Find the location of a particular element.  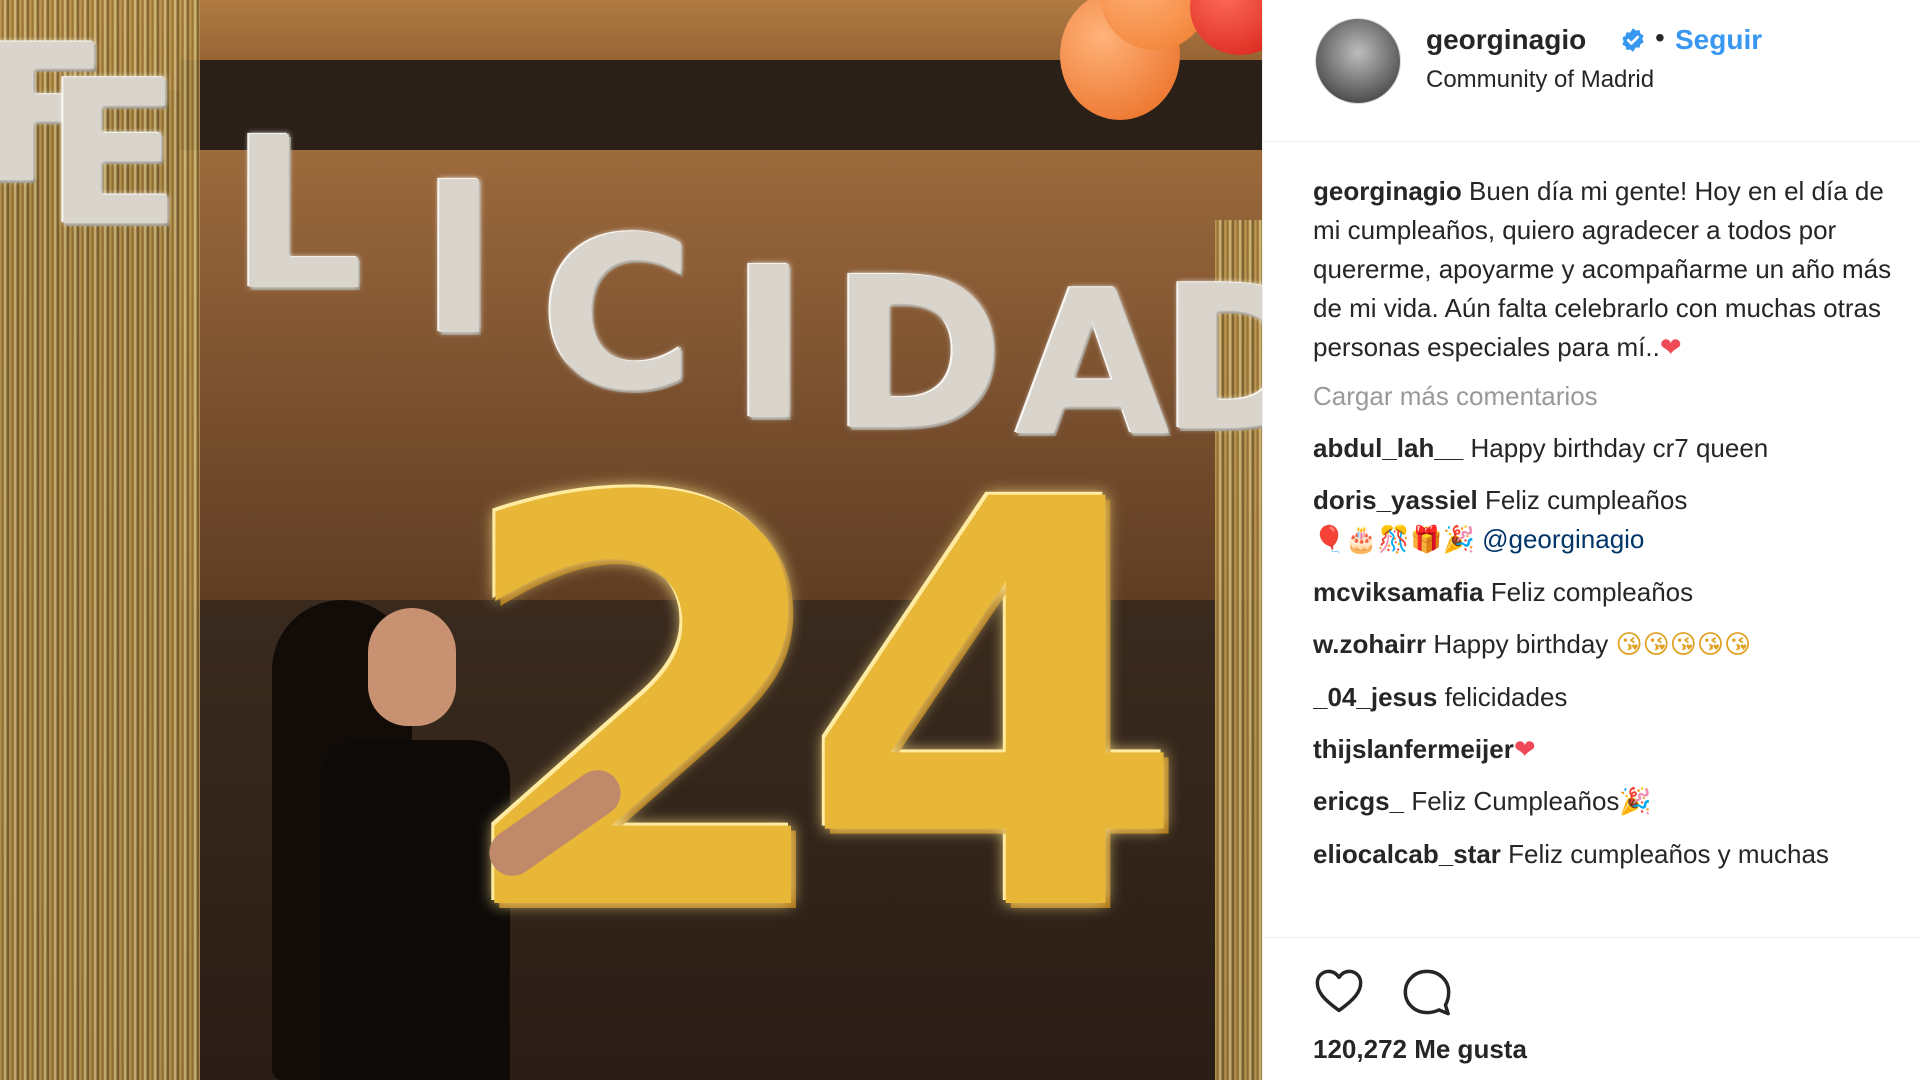

post-header: georginagio • Seguir Community of Madrid is located at coordinates (1591, 71).